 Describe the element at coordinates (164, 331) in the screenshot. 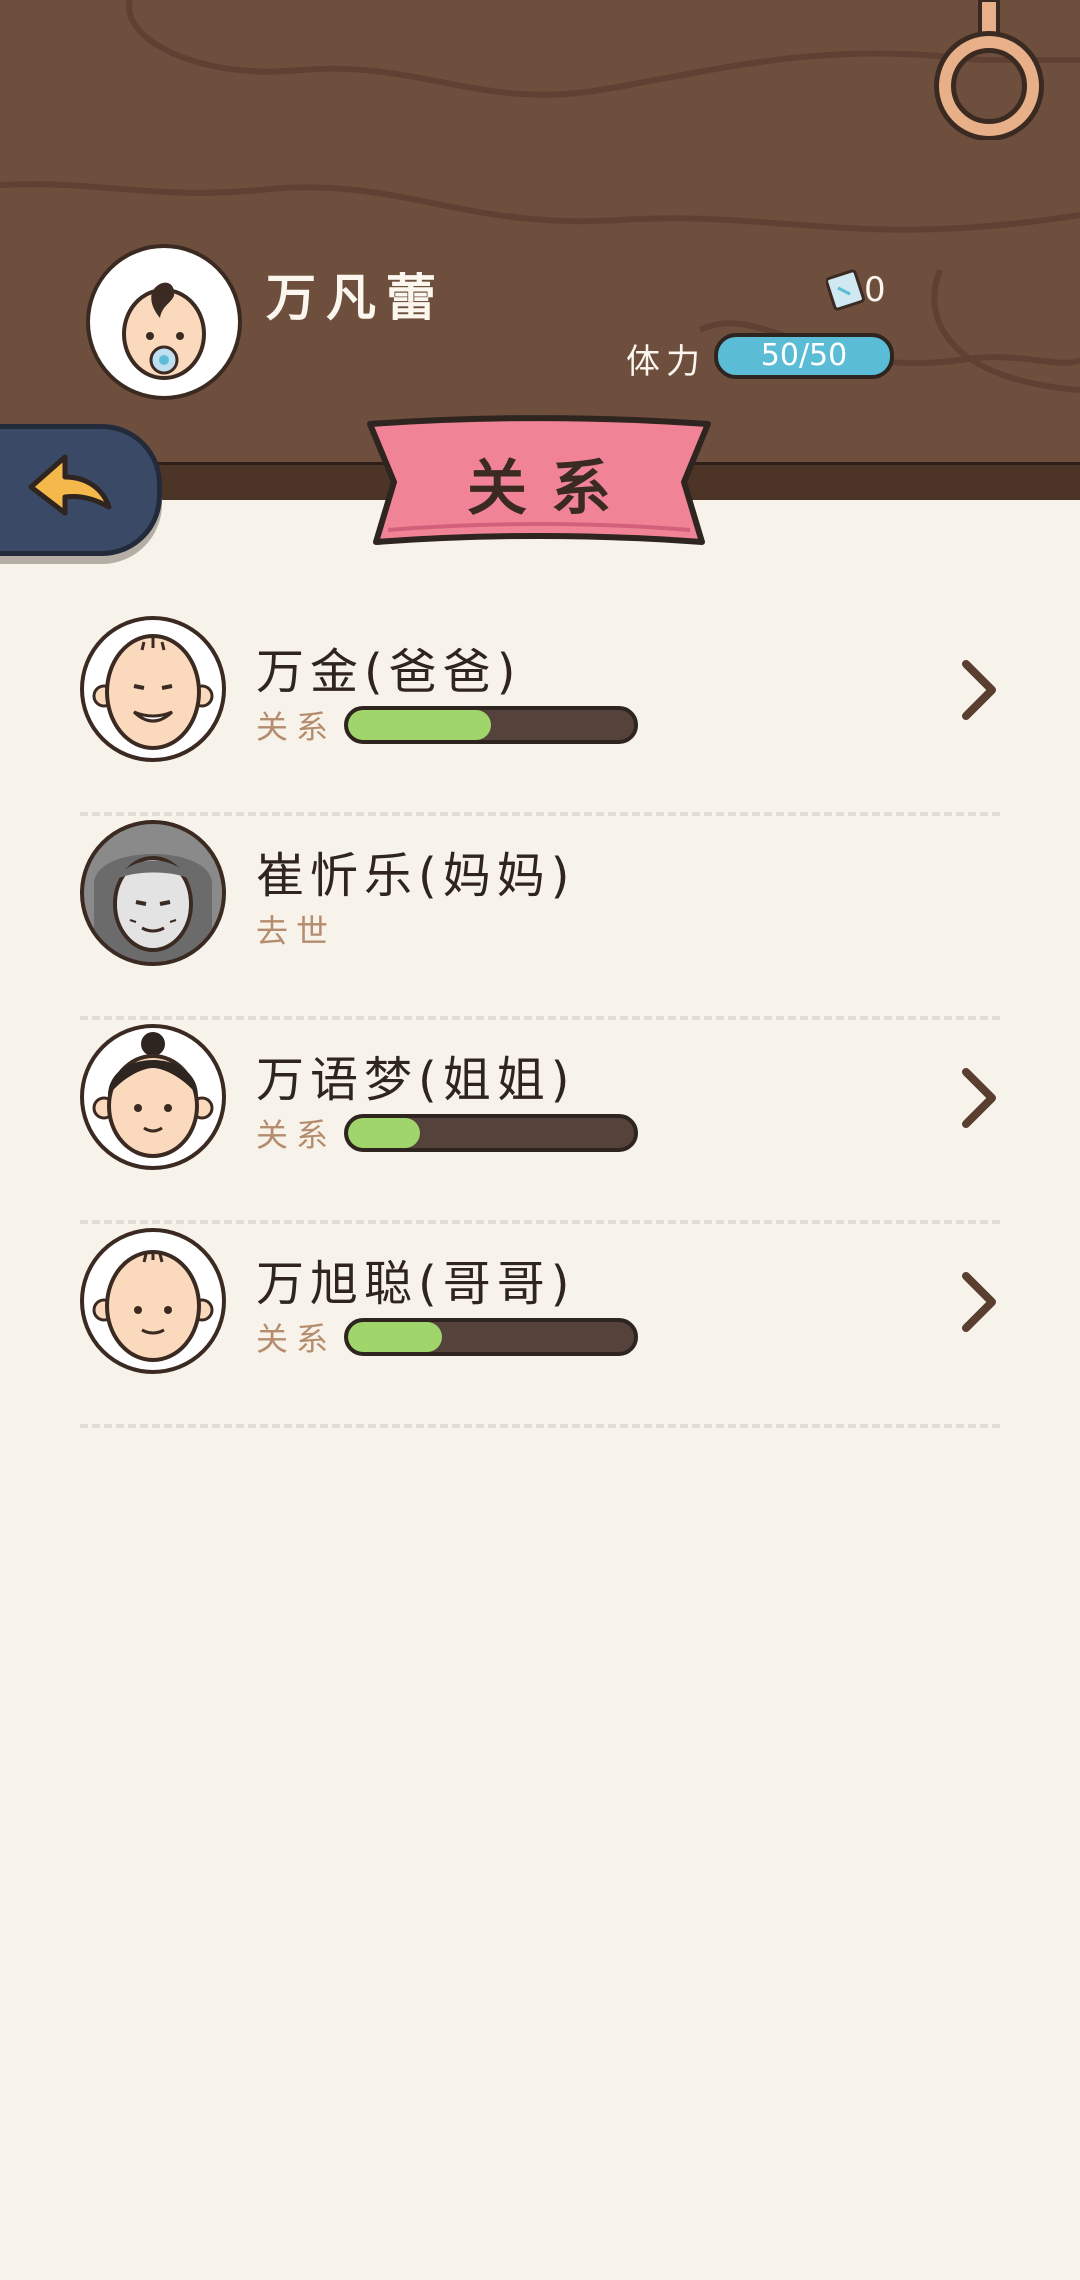

I see `baby-avatar-icon` at that location.